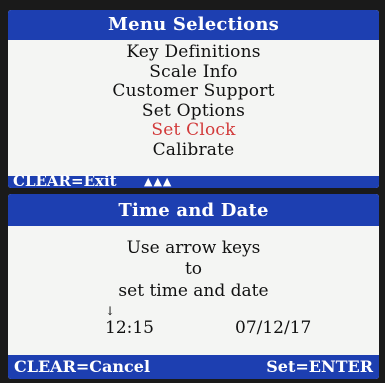  What do you see at coordinates (193, 72) in the screenshot?
I see `menu-item-scale-info: Scale Info` at bounding box center [193, 72].